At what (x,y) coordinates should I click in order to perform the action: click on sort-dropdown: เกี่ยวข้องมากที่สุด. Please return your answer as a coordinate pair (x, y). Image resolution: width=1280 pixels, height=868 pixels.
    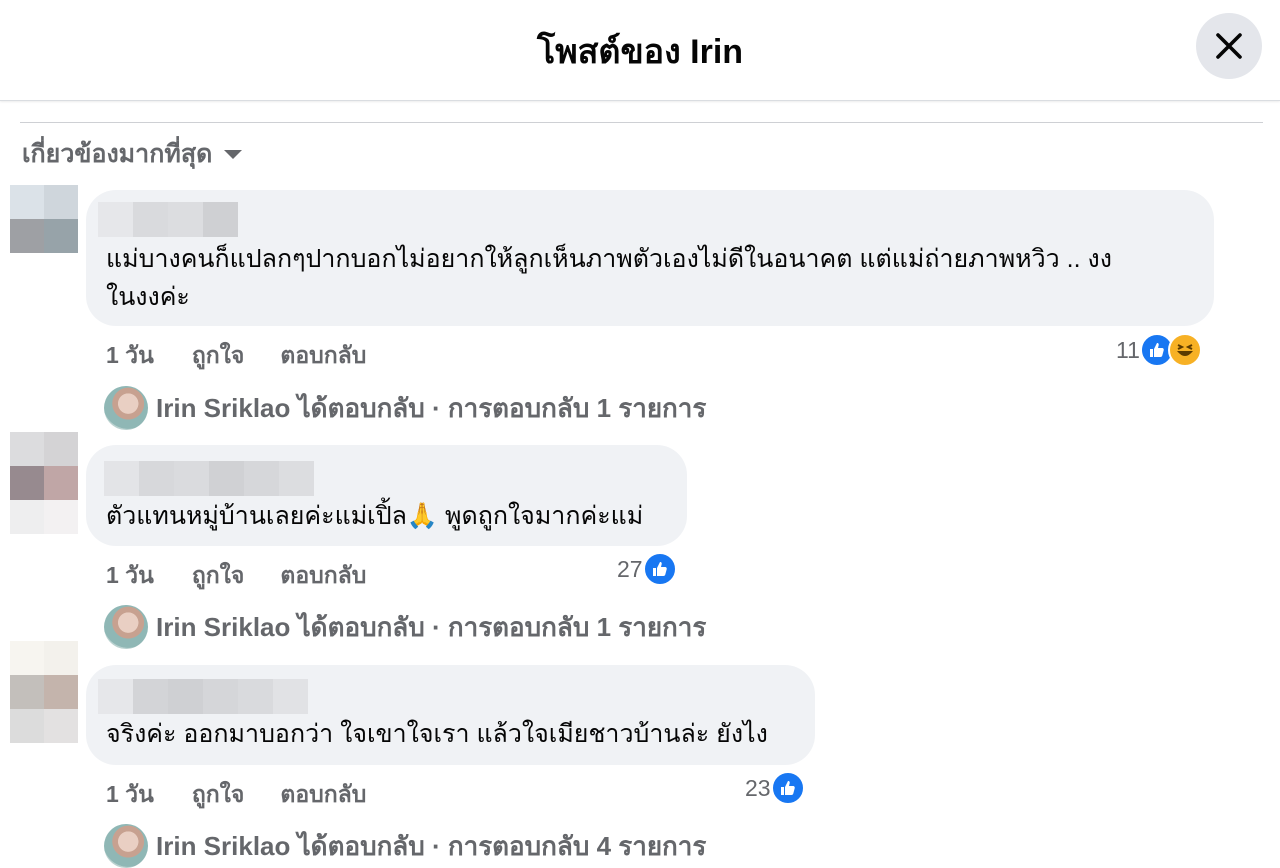
    Looking at the image, I should click on (132, 154).